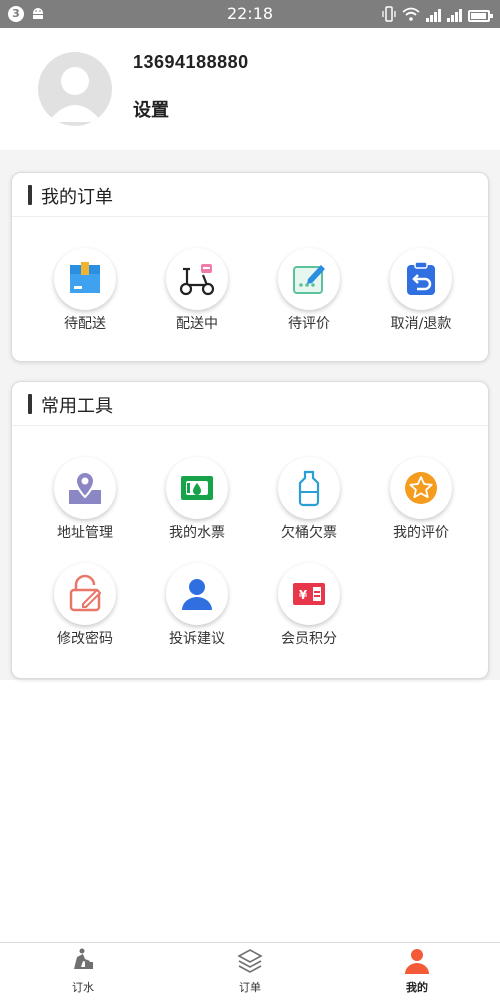  Describe the element at coordinates (250, 987) in the screenshot. I see `nav-tab-orders-label: 订单` at that location.